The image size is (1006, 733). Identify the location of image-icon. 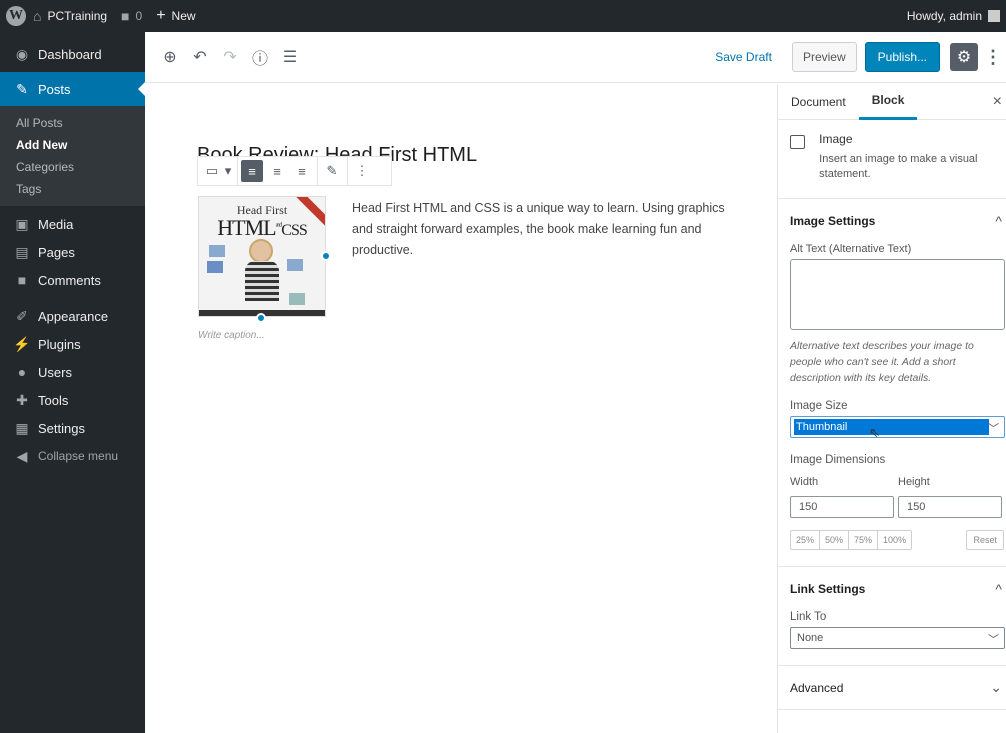
(798, 142).